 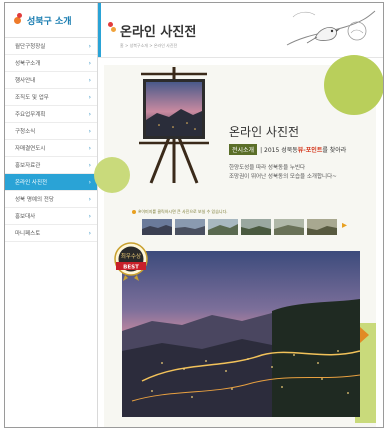 I want to click on page-title: 온라인 사진전, so click(x=158, y=32).